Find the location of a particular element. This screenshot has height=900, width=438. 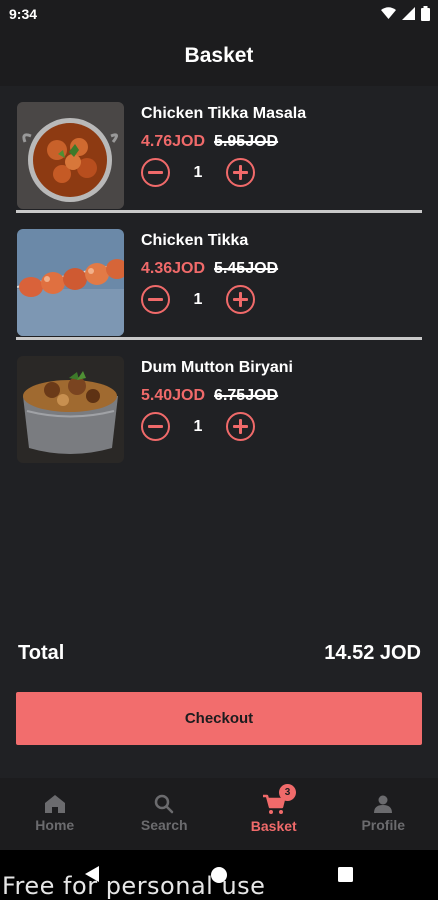

signal-icon is located at coordinates (408, 13).